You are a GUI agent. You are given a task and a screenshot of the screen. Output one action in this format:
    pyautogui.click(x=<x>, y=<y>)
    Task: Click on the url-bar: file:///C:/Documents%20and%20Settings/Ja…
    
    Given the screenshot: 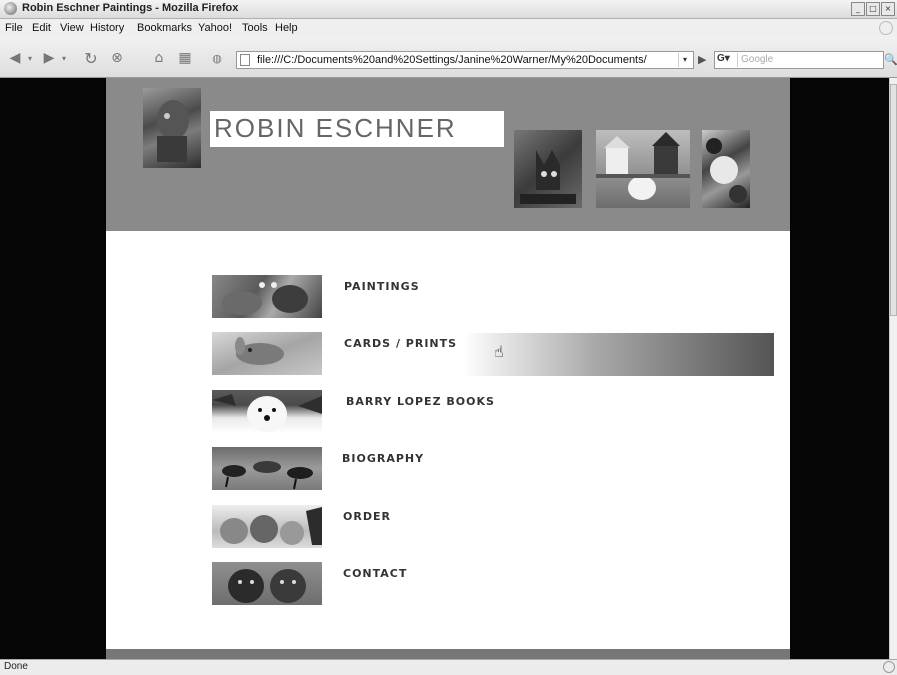 What is the action you would take?
    pyautogui.click(x=465, y=60)
    